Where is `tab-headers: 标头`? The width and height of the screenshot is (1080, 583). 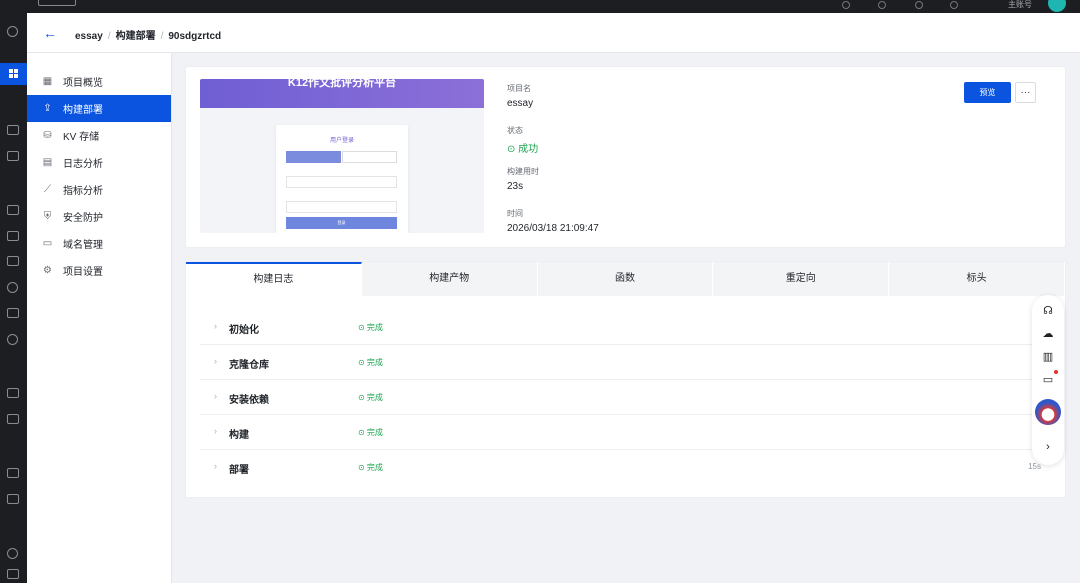
tab-headers: 标头 is located at coordinates (977, 279).